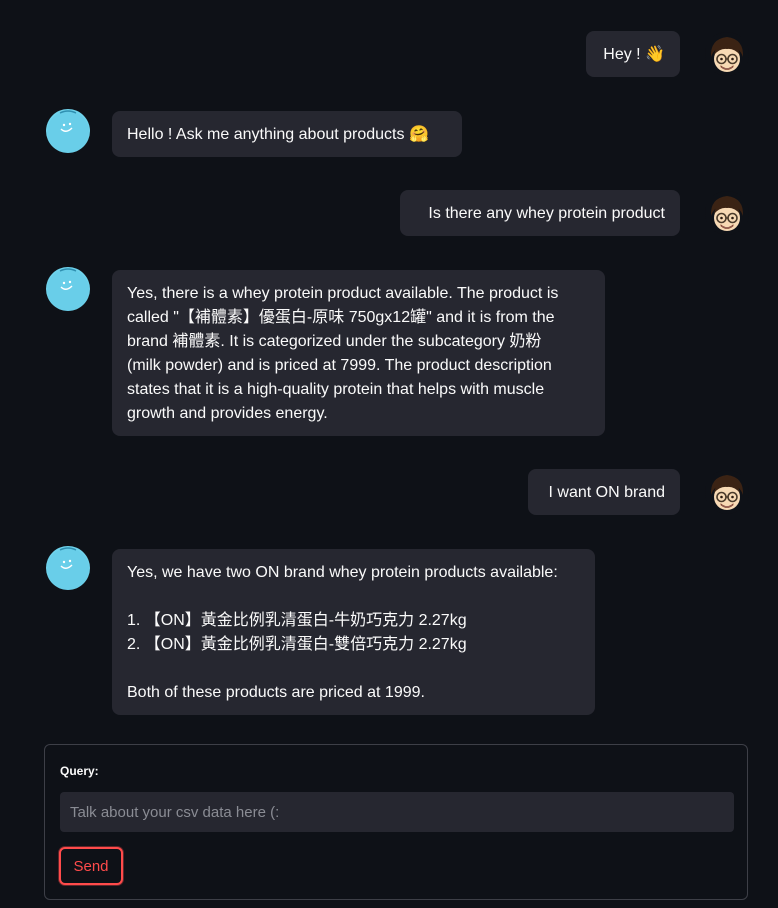 This screenshot has width=778, height=908. I want to click on query-label: Query:, so click(79, 771).